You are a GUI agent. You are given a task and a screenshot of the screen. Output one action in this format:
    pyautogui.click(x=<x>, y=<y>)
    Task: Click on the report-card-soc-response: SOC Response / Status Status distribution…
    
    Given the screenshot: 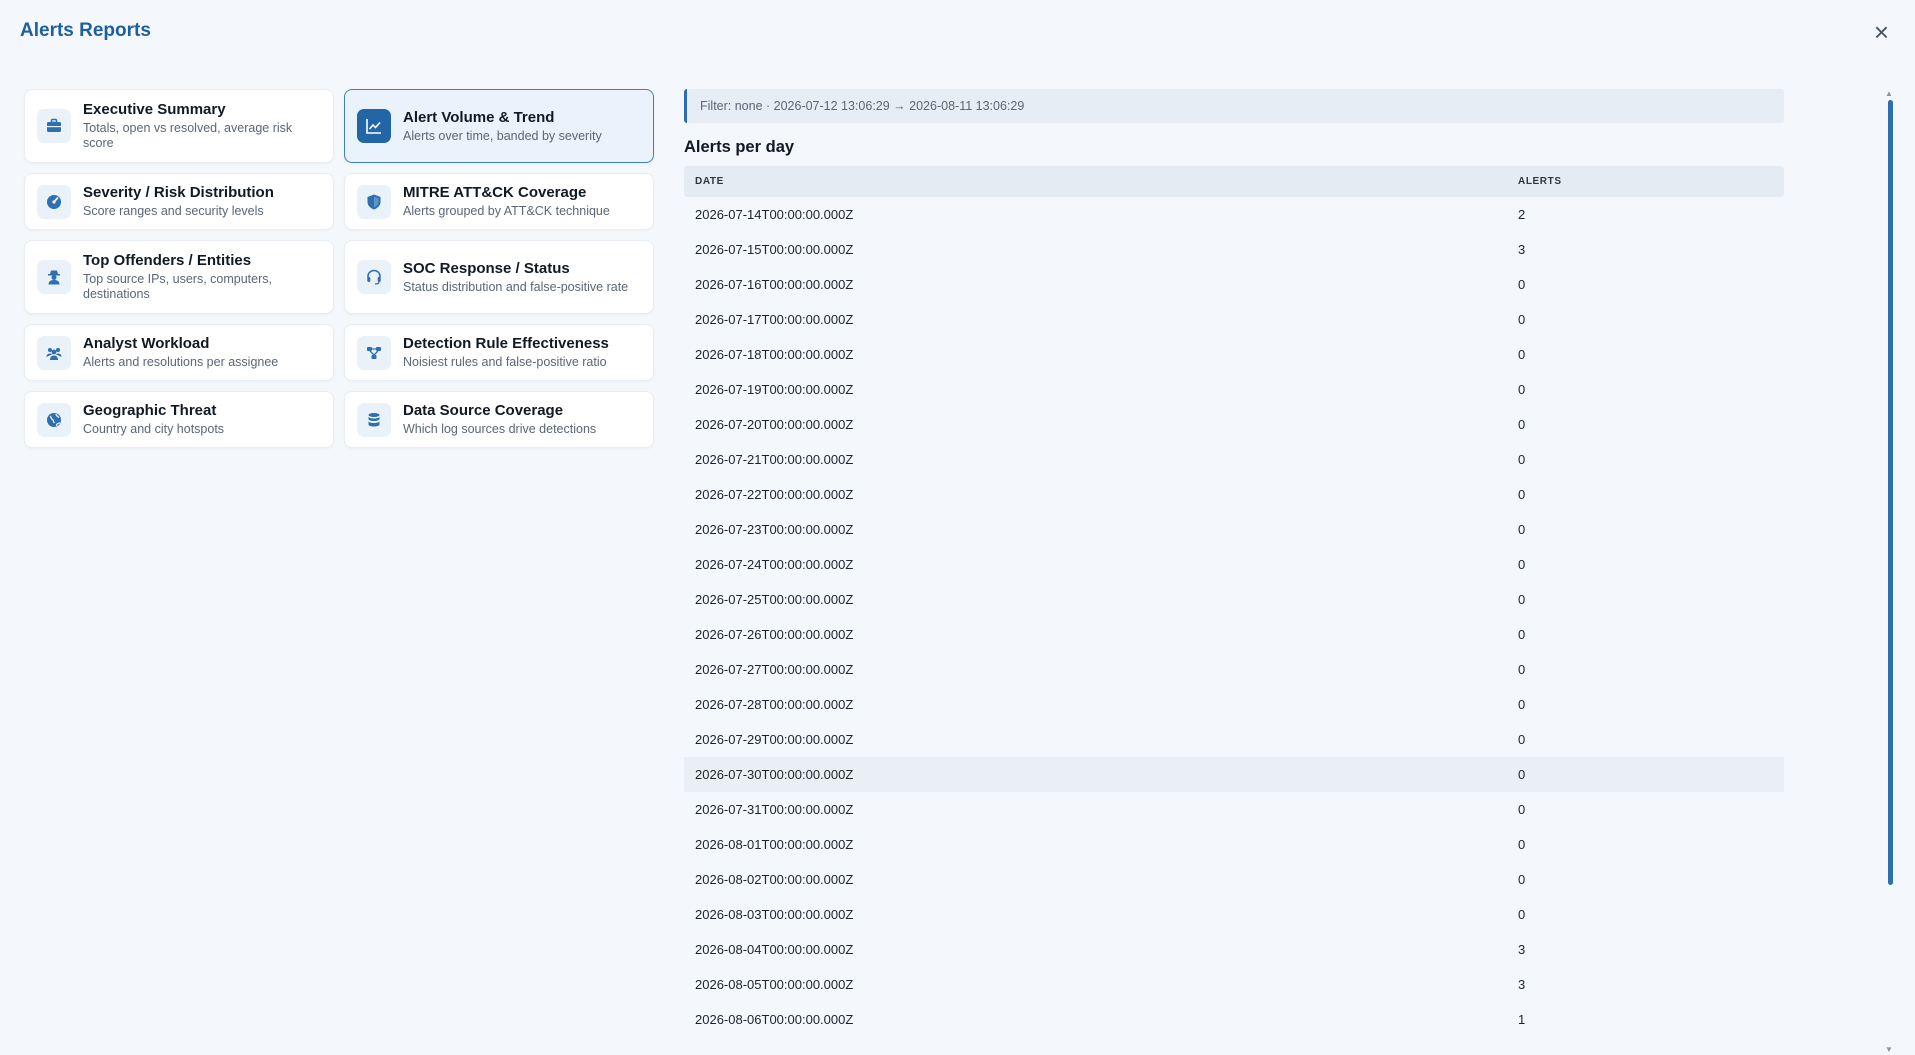 What is the action you would take?
    pyautogui.click(x=499, y=277)
    